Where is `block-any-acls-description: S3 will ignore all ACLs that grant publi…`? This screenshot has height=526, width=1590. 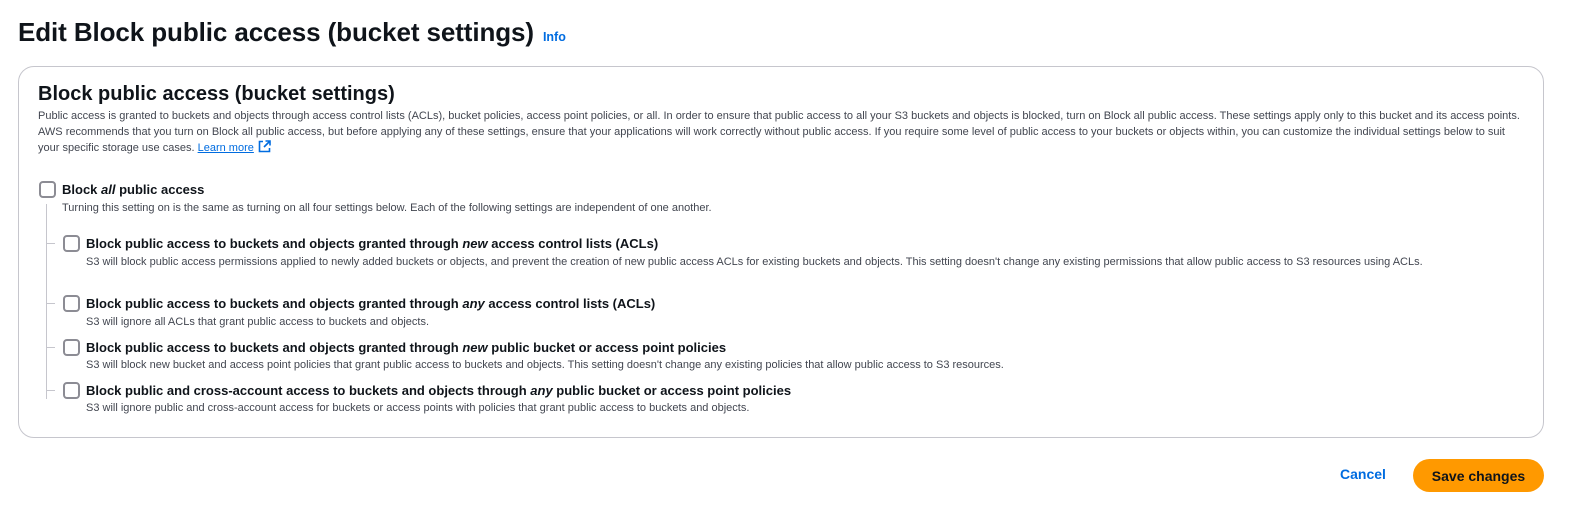
block-any-acls-description: S3 will ignore all ACLs that grant publi… is located at coordinates (258, 322).